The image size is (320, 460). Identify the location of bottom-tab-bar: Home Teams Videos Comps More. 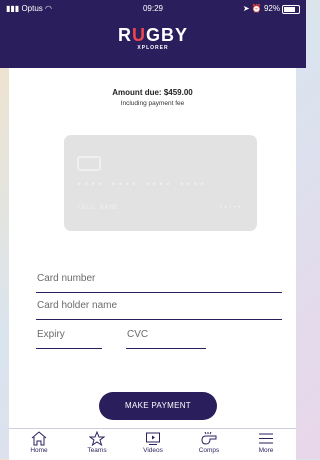
(152, 444).